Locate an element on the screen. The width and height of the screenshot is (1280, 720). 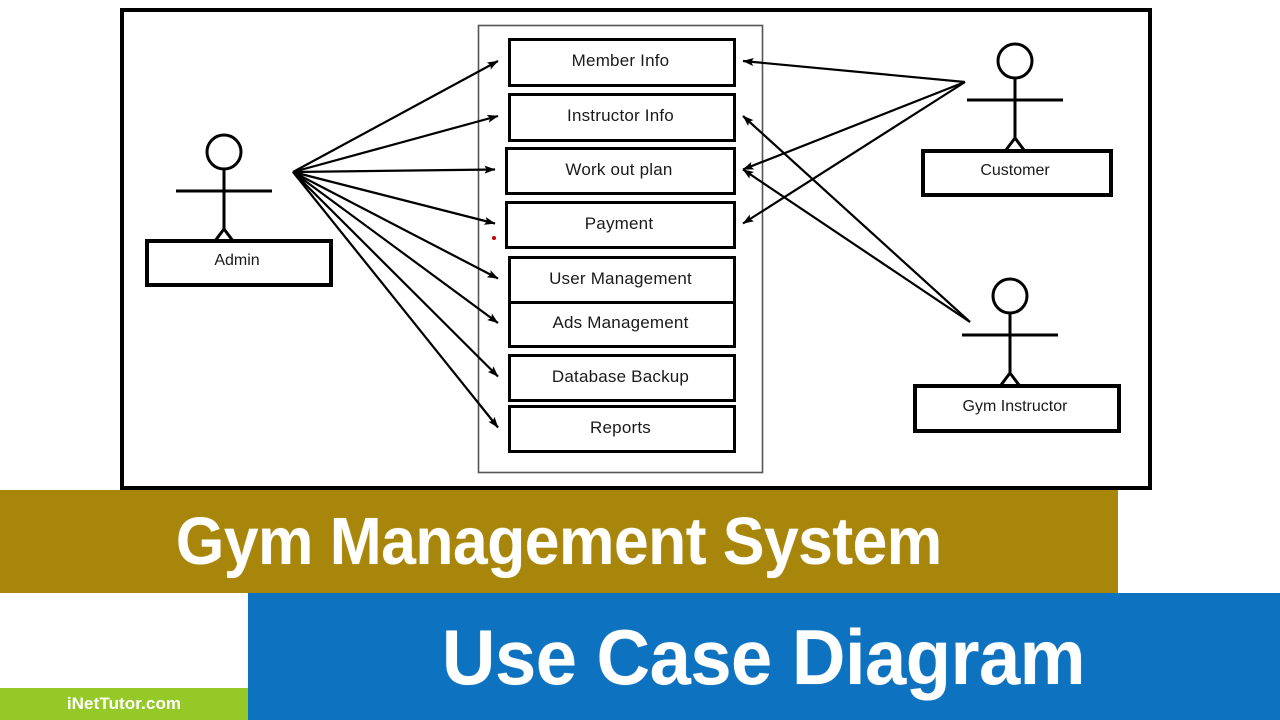
system-title-text: Gym Management System is located at coordinates (559, 541).